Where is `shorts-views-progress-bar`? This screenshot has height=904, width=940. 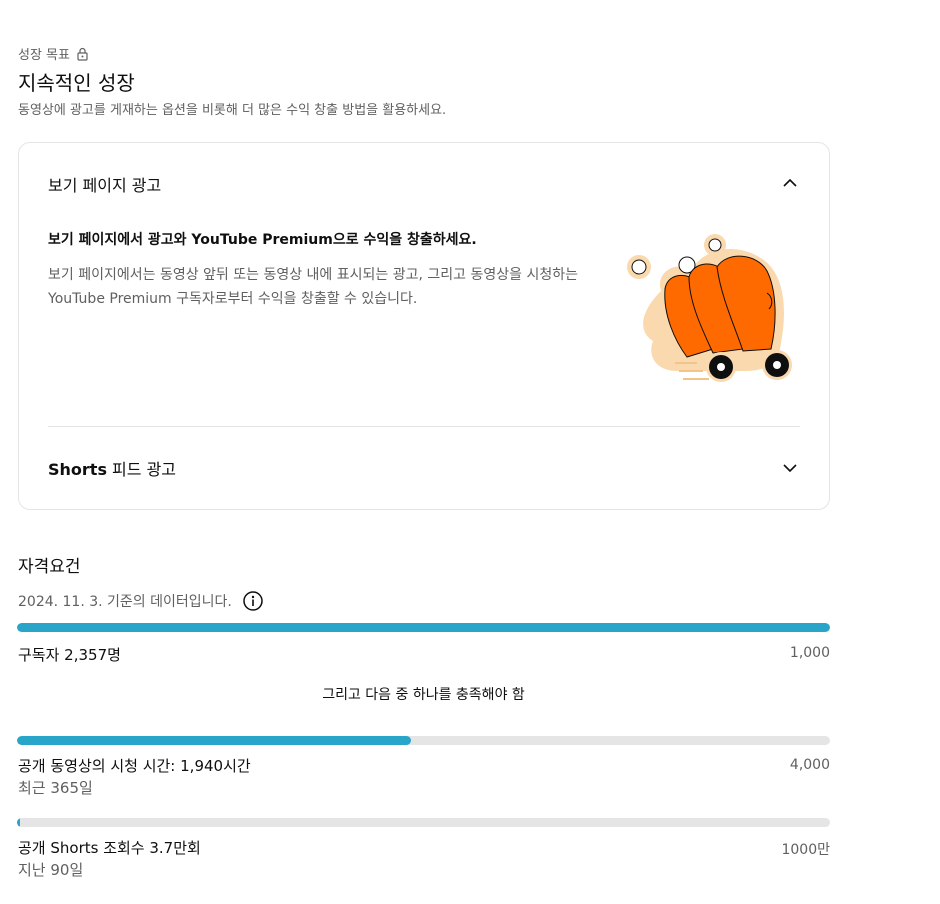 shorts-views-progress-bar is located at coordinates (423, 822).